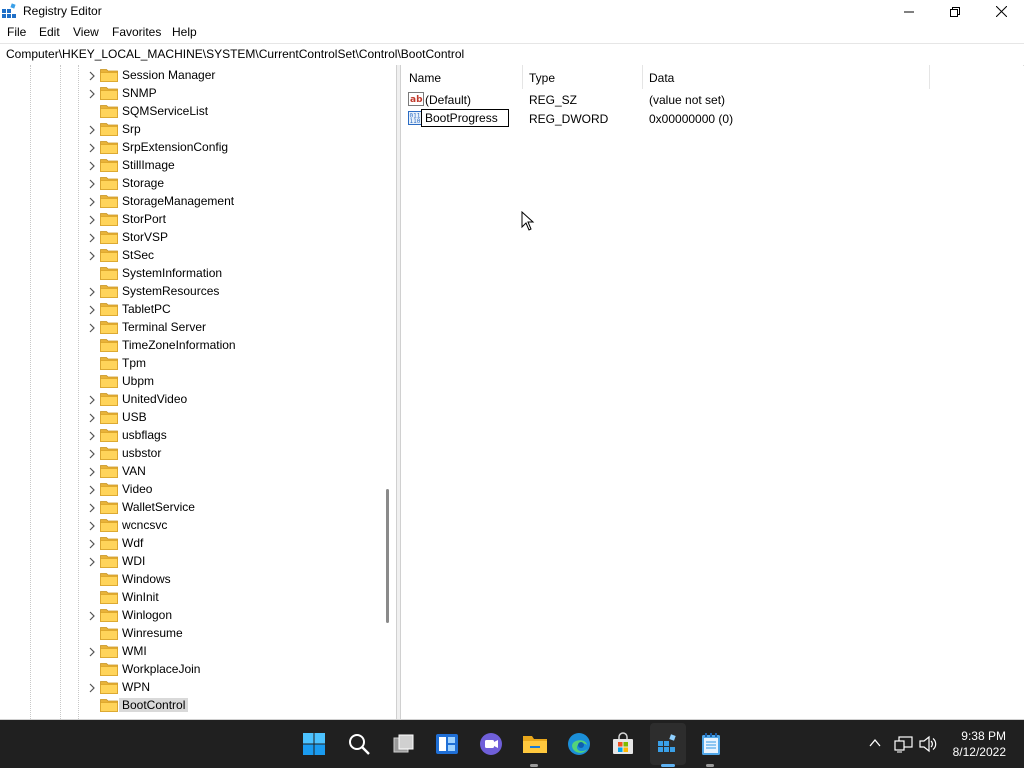 The width and height of the screenshot is (1024, 768). Describe the element at coordinates (190, 219) in the screenshot. I see `tree-item: StorPort` at that location.